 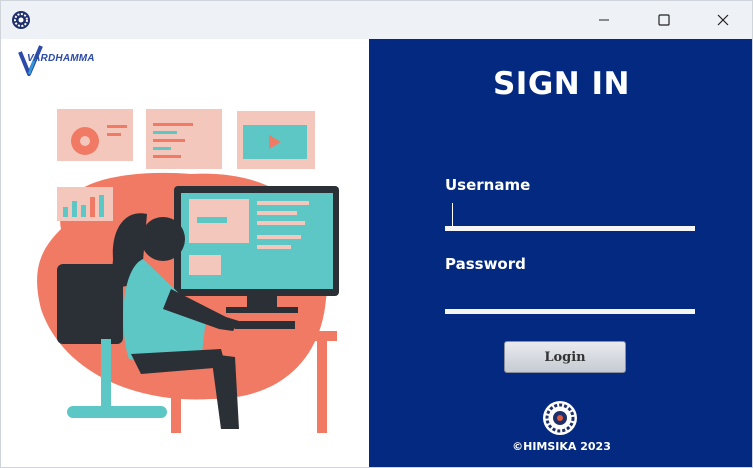 I want to click on page-title: SIGN IN, so click(x=561, y=84).